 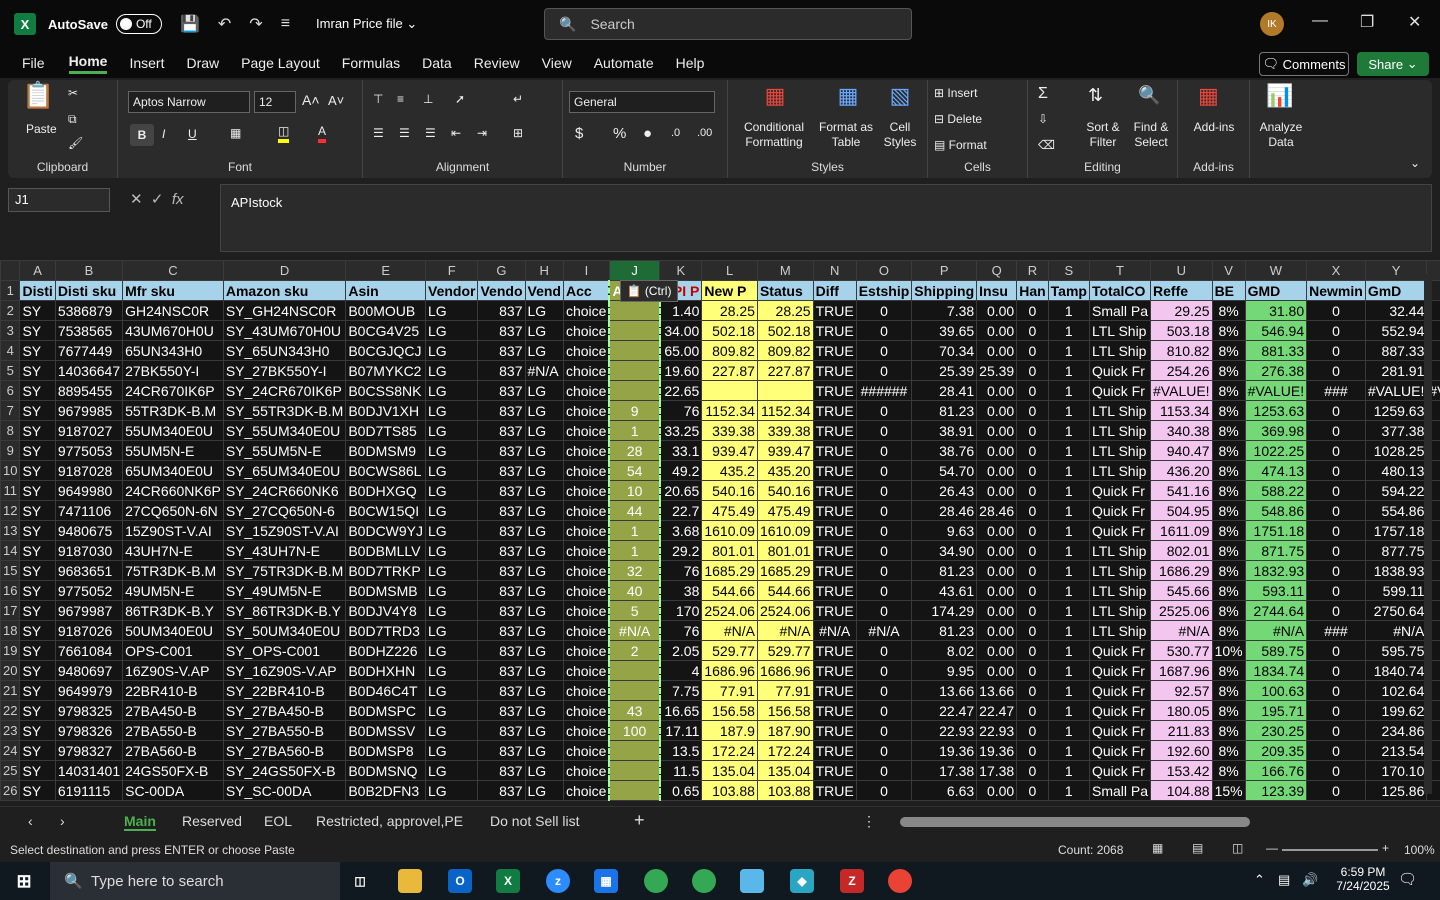 I want to click on cell: 227.87, so click(x=785, y=370).